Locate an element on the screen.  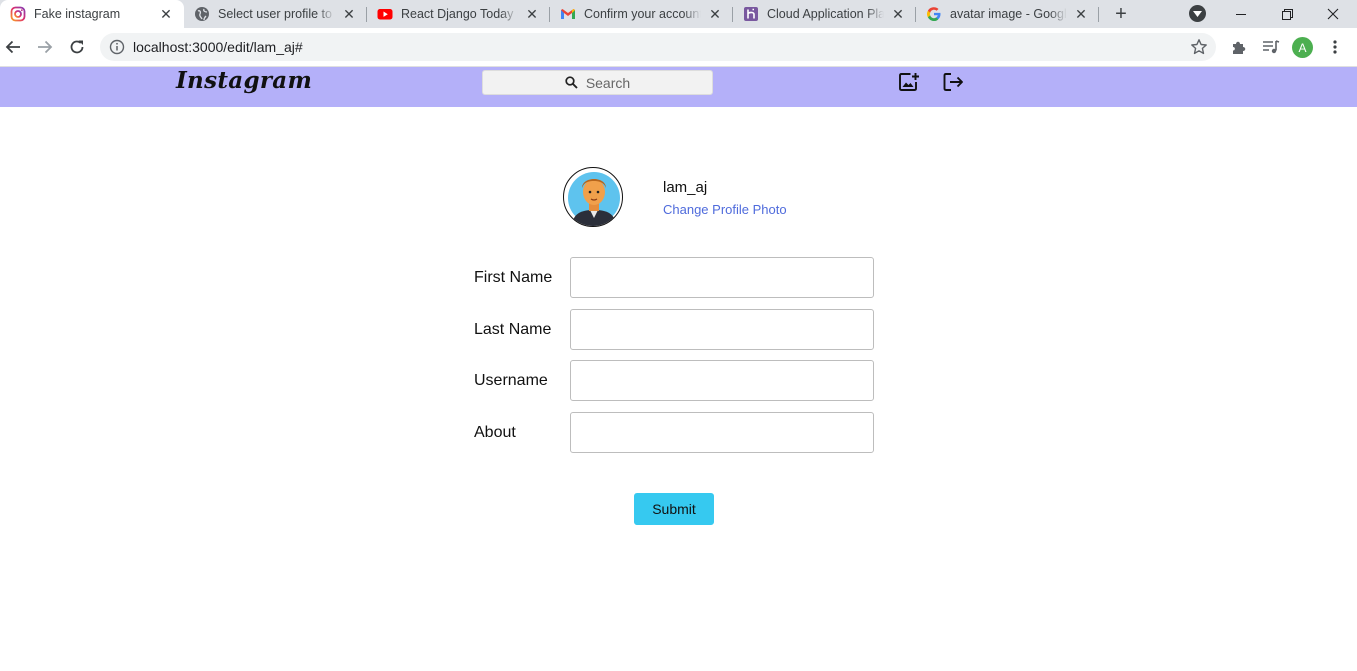
close-window-button is located at coordinates (1333, 14).